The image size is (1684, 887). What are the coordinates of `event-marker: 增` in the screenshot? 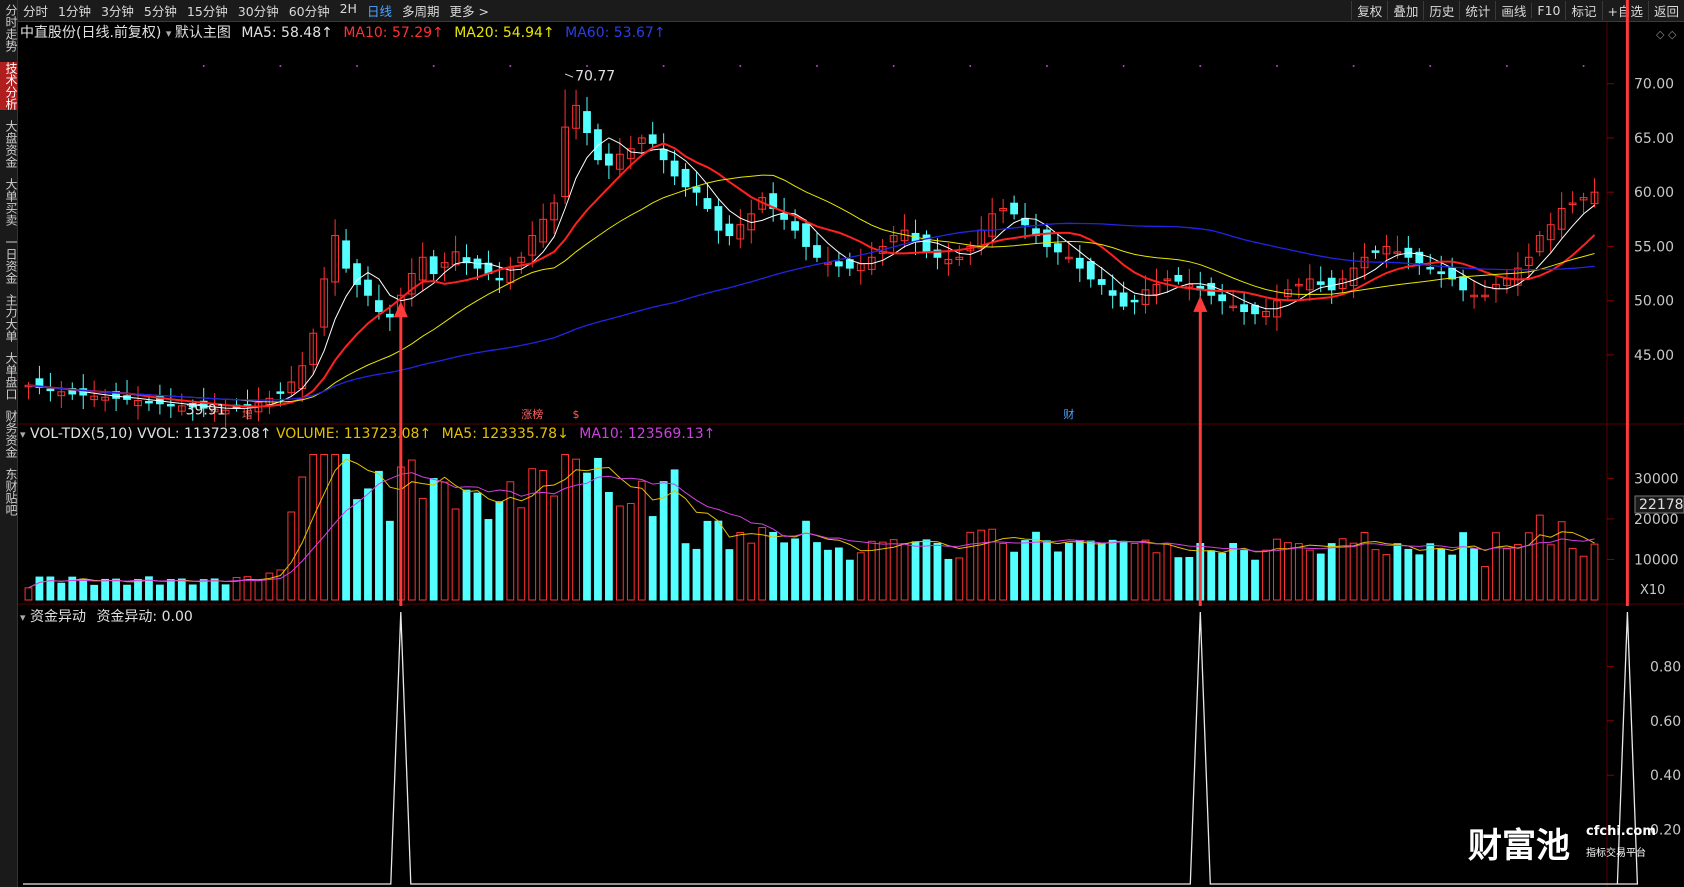 It's located at (247, 414).